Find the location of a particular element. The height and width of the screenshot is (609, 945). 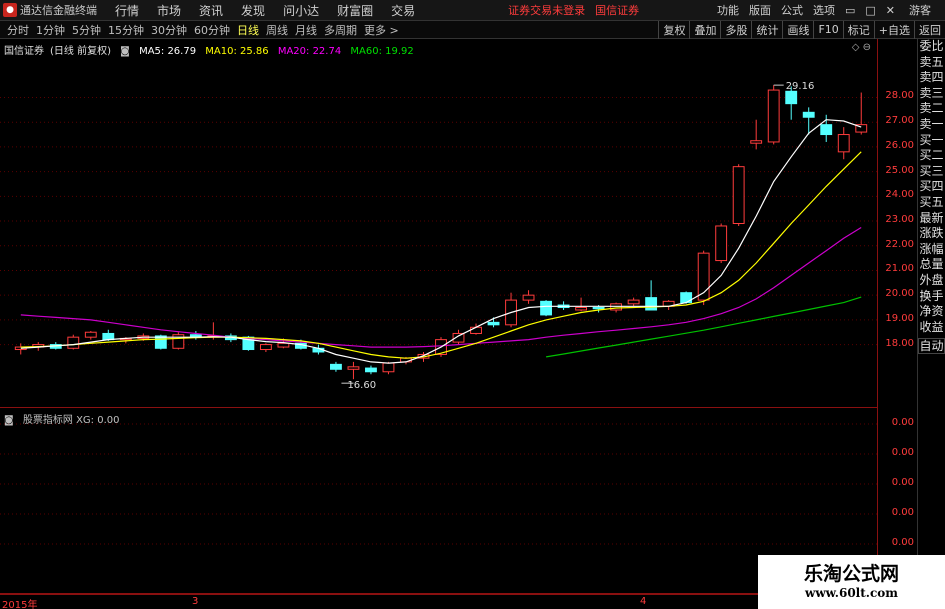

price-tick: 28.00 is located at coordinates (899, 96).